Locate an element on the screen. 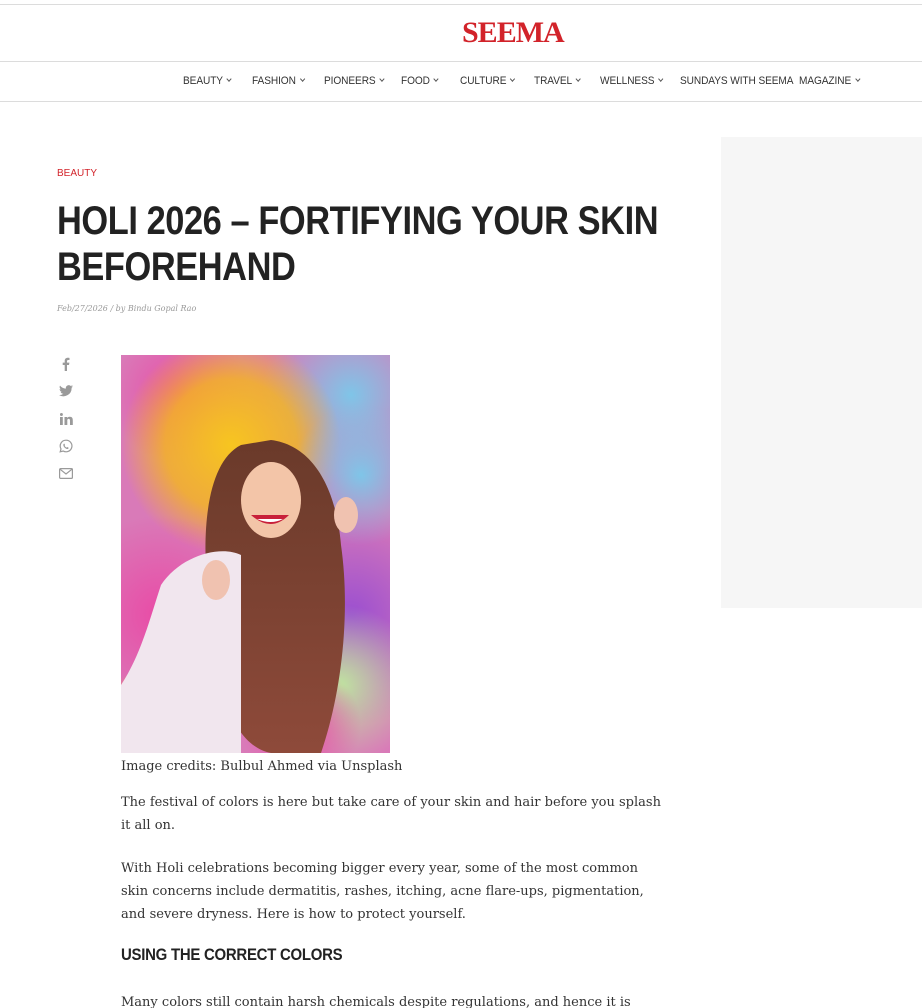 This screenshot has width=922, height=1008. nav-item-fashion: FASHION is located at coordinates (278, 81).